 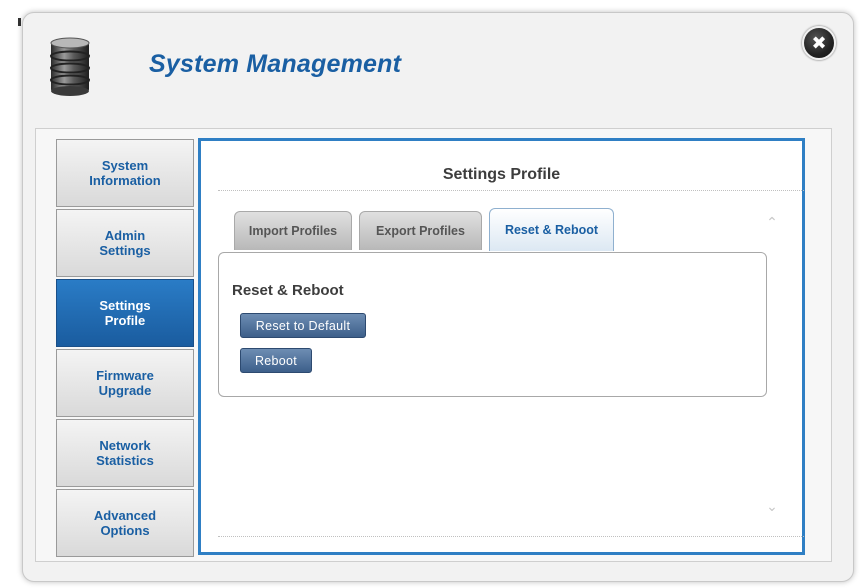 I want to click on sidebar-item-system-information: System Information, so click(x=125, y=173).